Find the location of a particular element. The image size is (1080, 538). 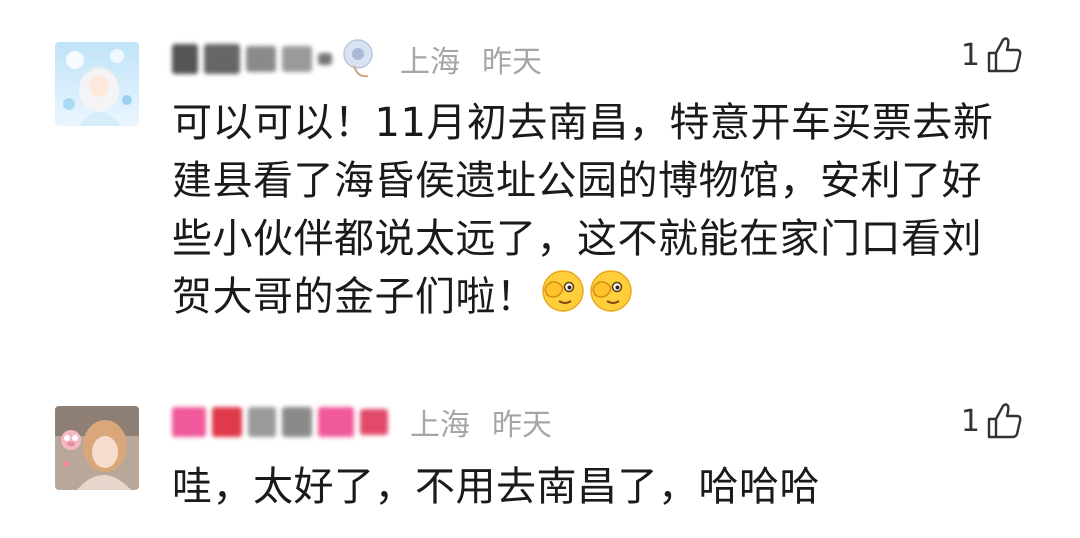

flower-sticker-icon is located at coordinates (358, 58).